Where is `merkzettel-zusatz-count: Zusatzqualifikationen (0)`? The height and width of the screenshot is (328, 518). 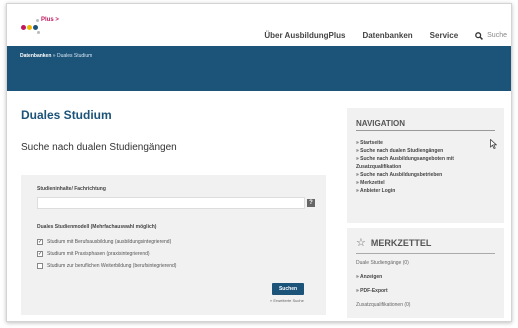
merkzettel-zusatz-count: Zusatzqualifikationen (0) is located at coordinates (383, 305).